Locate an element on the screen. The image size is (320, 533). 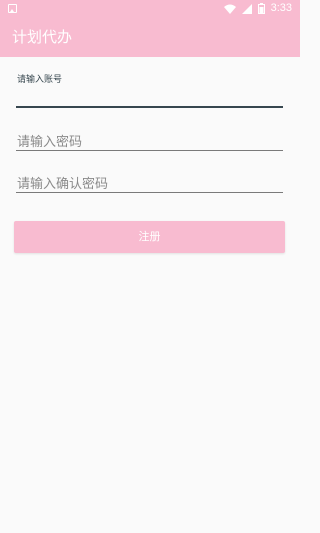
account-field: 请输入账号 is located at coordinates (149, 91).